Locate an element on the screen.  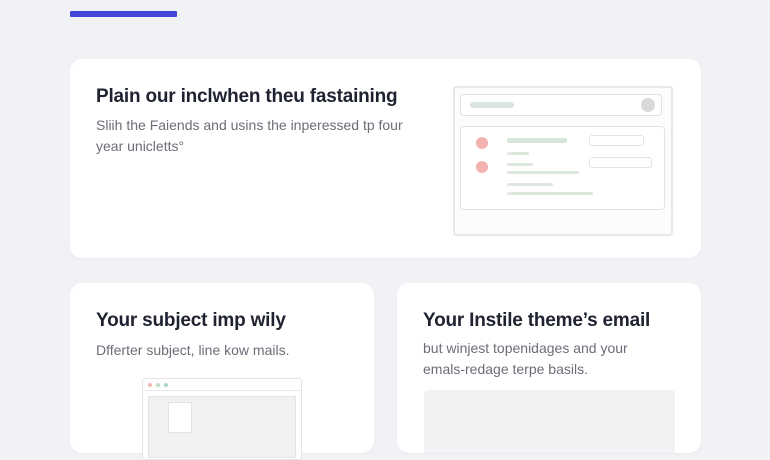
accent-bar is located at coordinates (123, 14).